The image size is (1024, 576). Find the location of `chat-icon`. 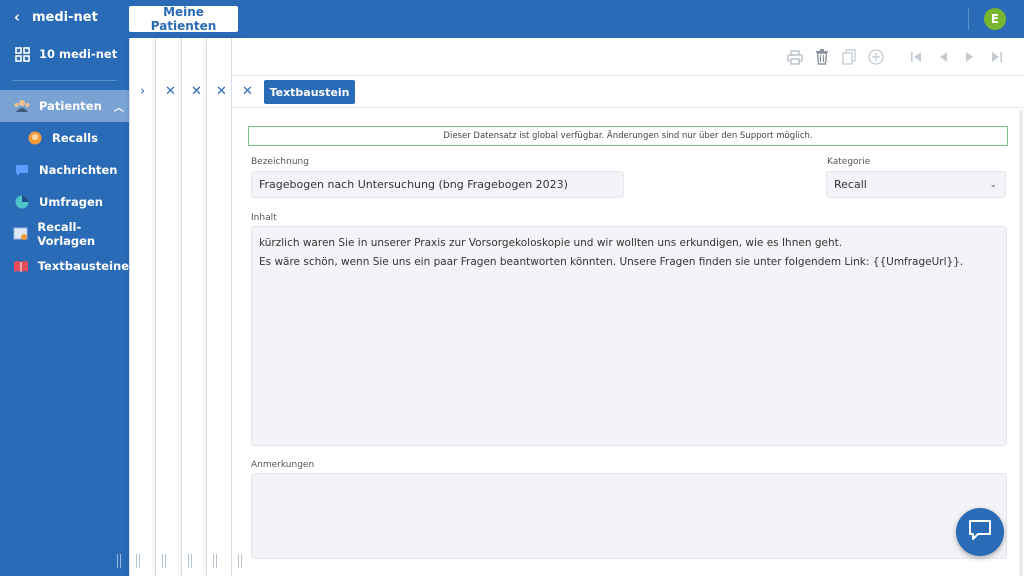

chat-icon is located at coordinates (980, 532).